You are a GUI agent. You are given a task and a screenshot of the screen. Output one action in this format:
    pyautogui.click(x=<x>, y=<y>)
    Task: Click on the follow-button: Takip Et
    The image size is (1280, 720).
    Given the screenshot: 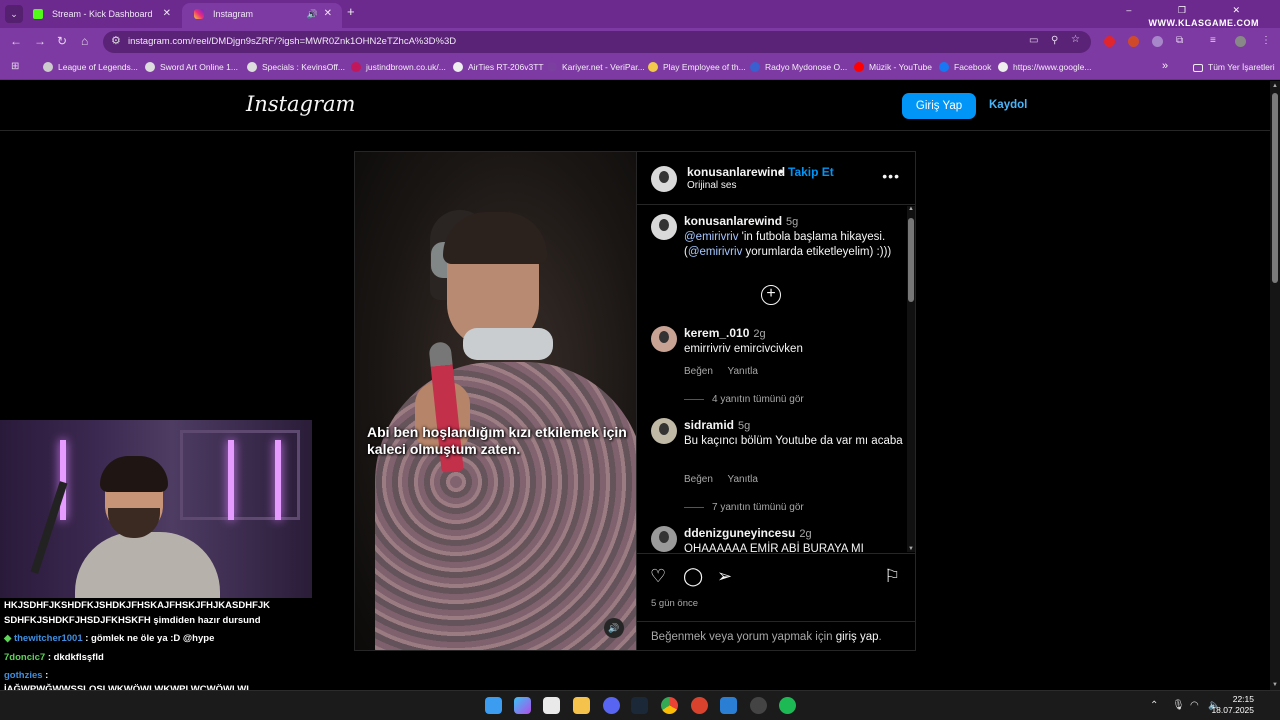 What is the action you would take?
    pyautogui.click(x=811, y=172)
    